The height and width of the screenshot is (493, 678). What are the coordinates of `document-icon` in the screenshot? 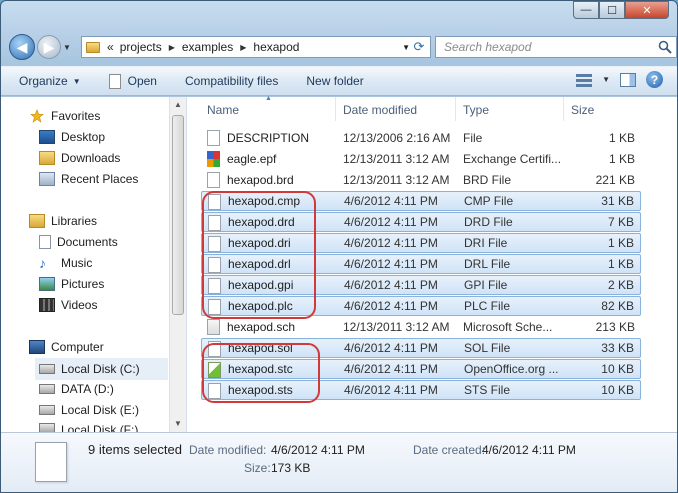 It's located at (114, 81).